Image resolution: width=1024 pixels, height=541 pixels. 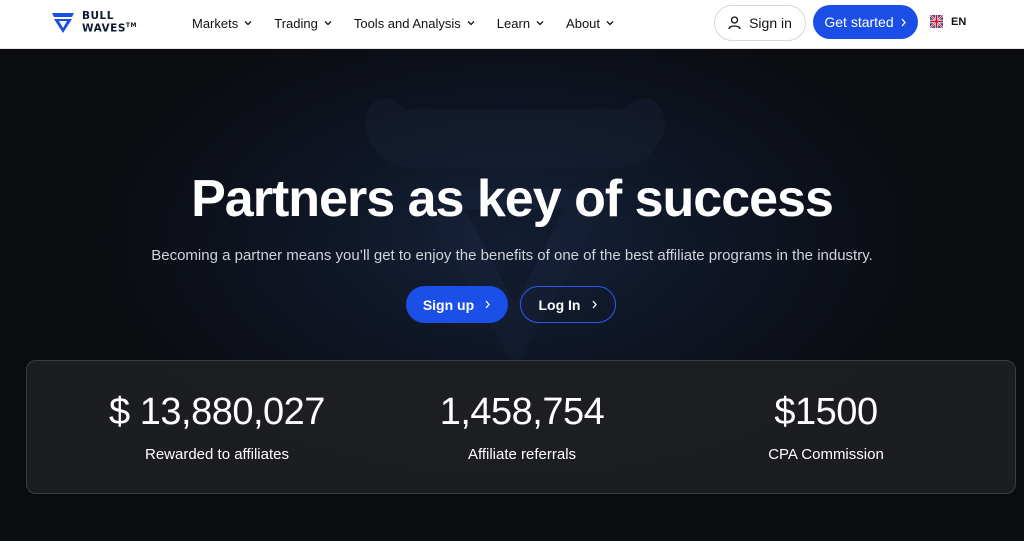 What do you see at coordinates (98, 15) in the screenshot?
I see `logo-line-1: BULL` at bounding box center [98, 15].